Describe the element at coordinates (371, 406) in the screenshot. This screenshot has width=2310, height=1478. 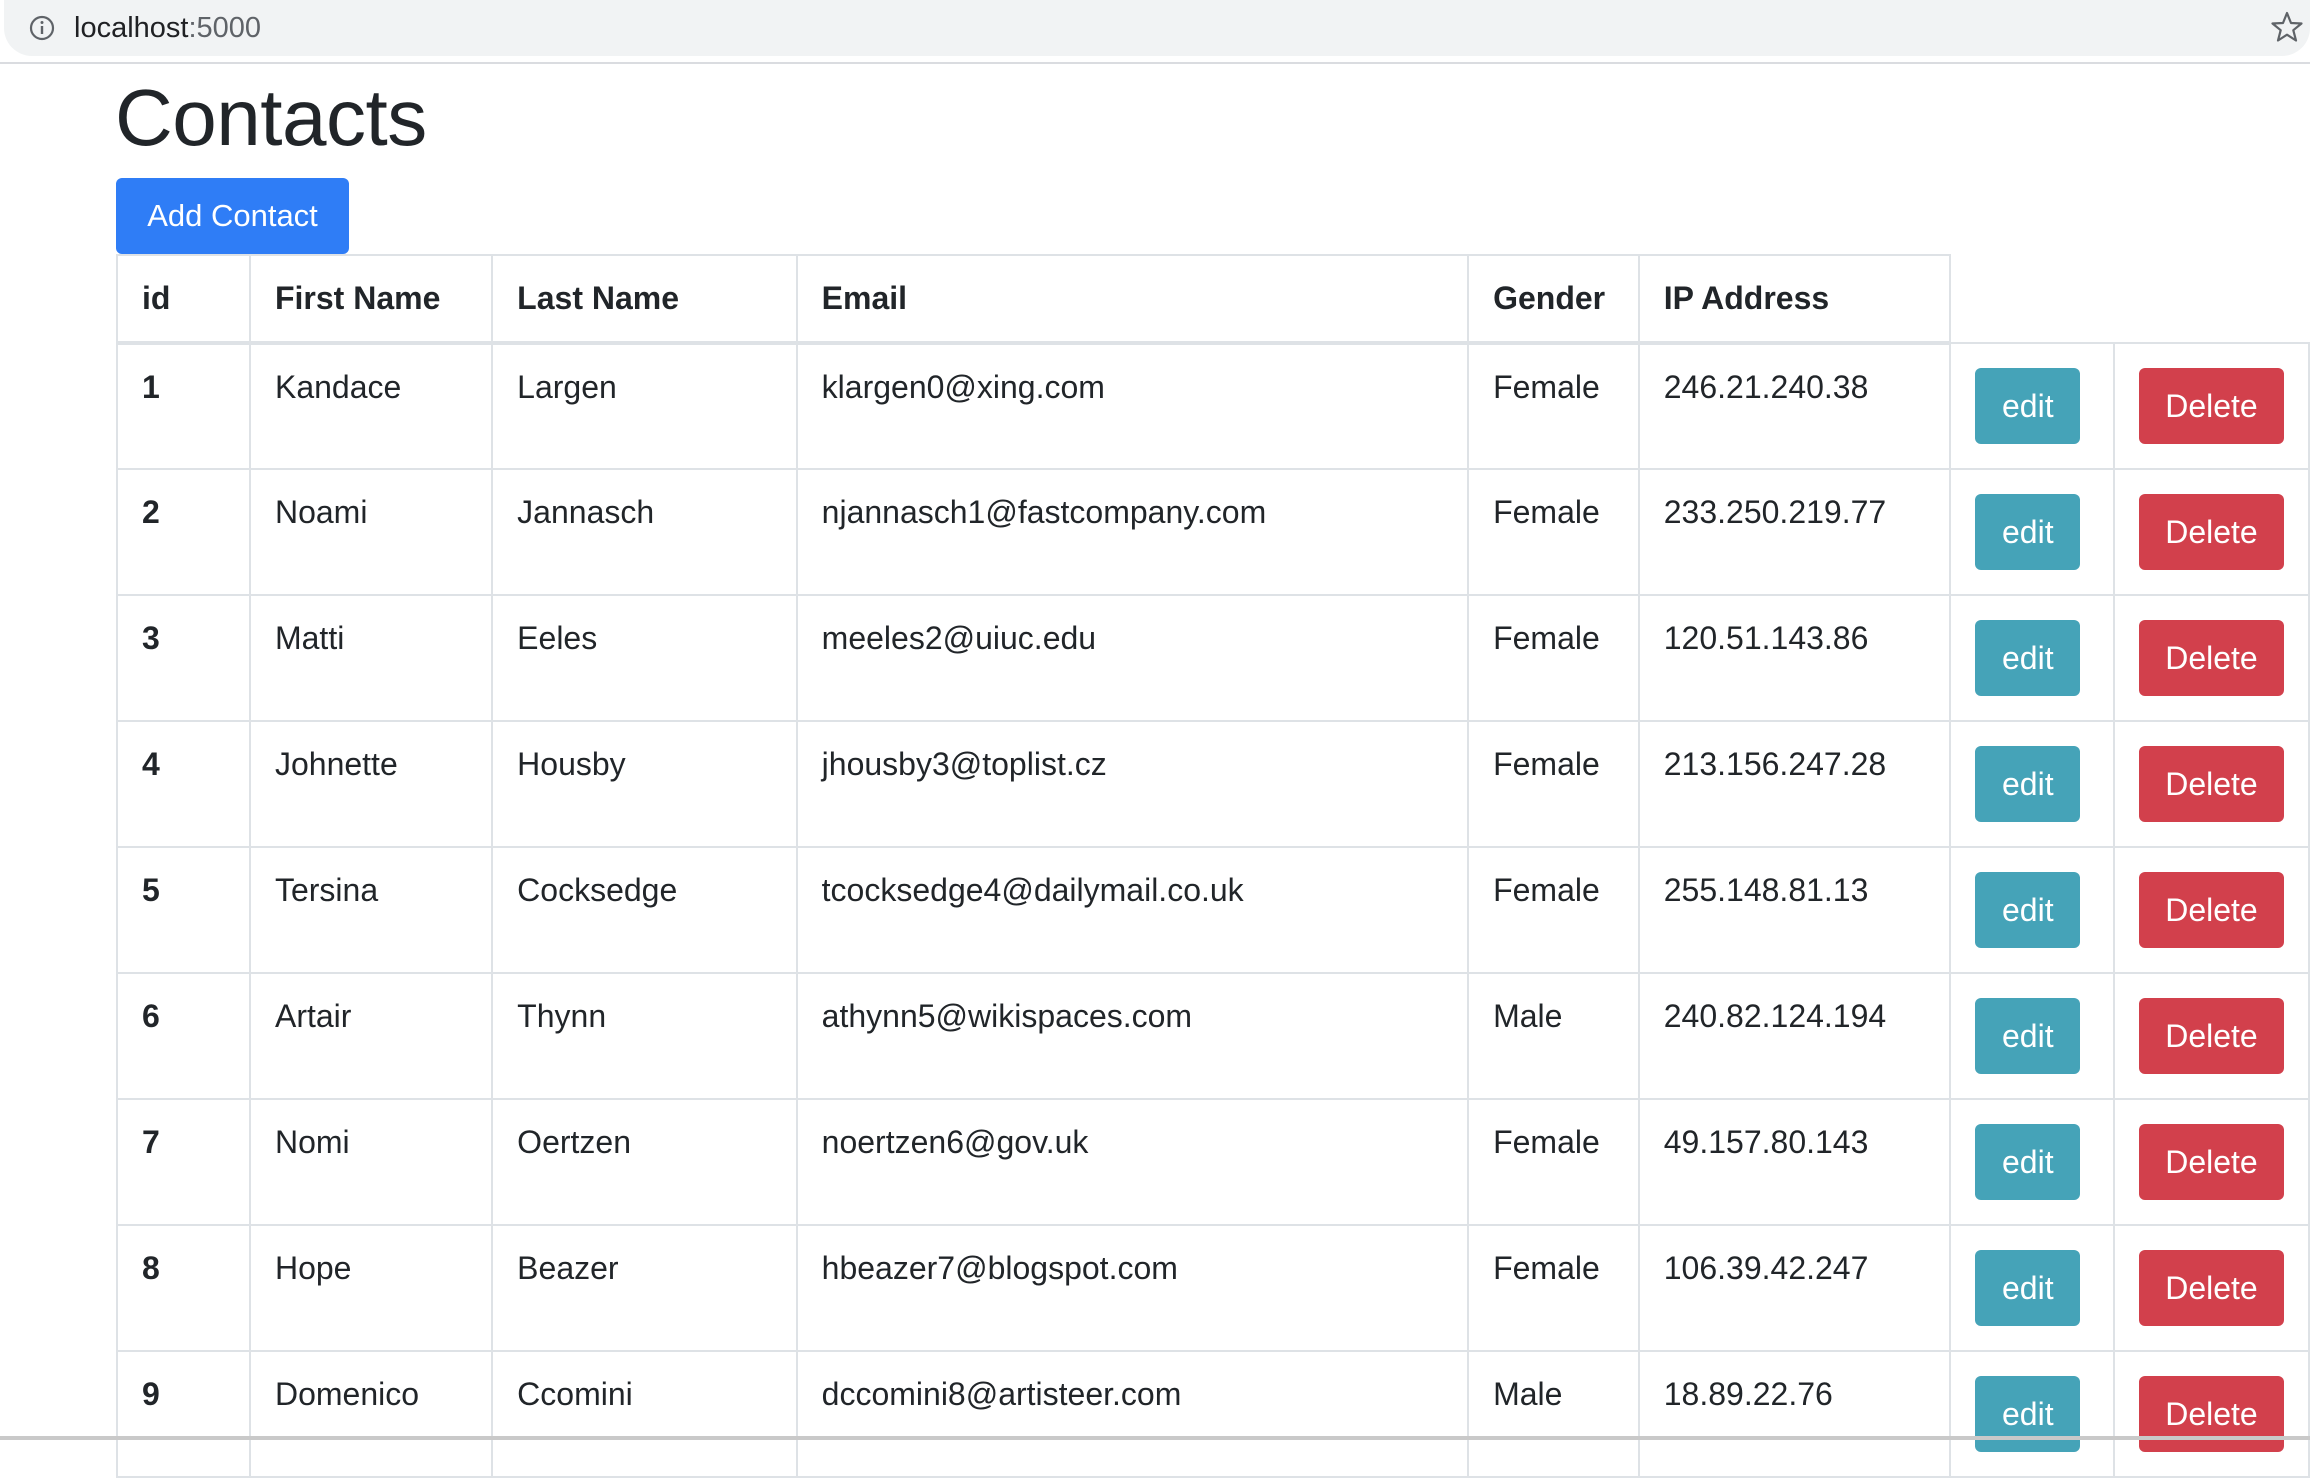
I see `cell-first-name: Kandace` at that location.